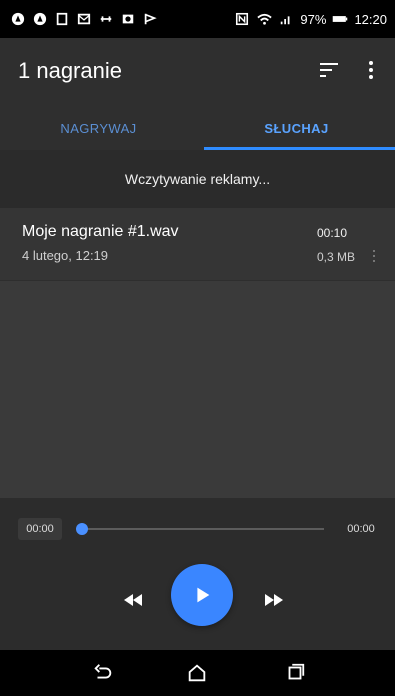 This screenshot has height=696, width=395. What do you see at coordinates (296, 128) in the screenshot?
I see `tab-listen: SŁUCHAJ` at bounding box center [296, 128].